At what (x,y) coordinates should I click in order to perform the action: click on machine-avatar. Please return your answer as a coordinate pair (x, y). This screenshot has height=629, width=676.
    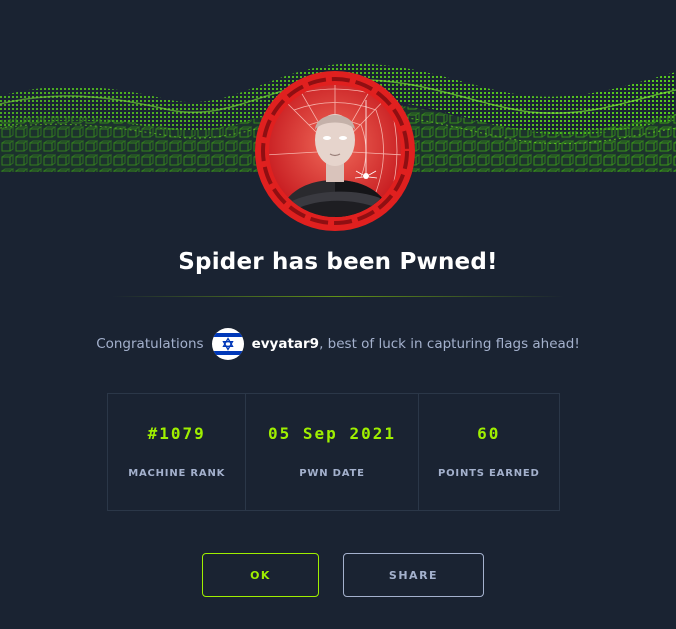
    Looking at the image, I should click on (335, 151).